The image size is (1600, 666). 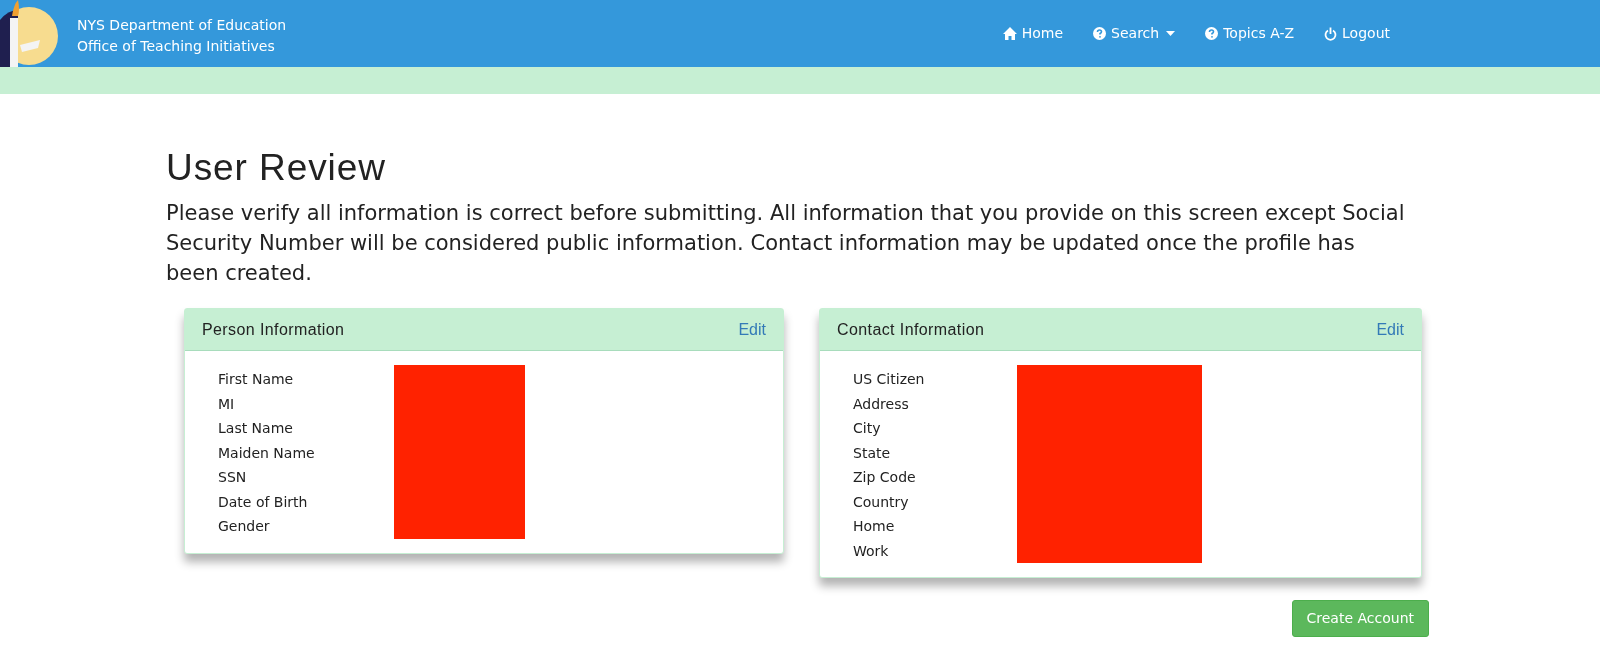 What do you see at coordinates (276, 168) in the screenshot?
I see `page-title: User Review` at bounding box center [276, 168].